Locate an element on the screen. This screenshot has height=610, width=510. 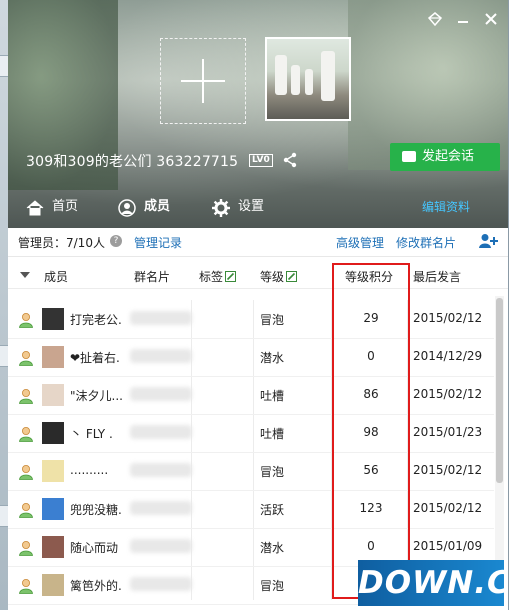
share-icon is located at coordinates (290, 161).